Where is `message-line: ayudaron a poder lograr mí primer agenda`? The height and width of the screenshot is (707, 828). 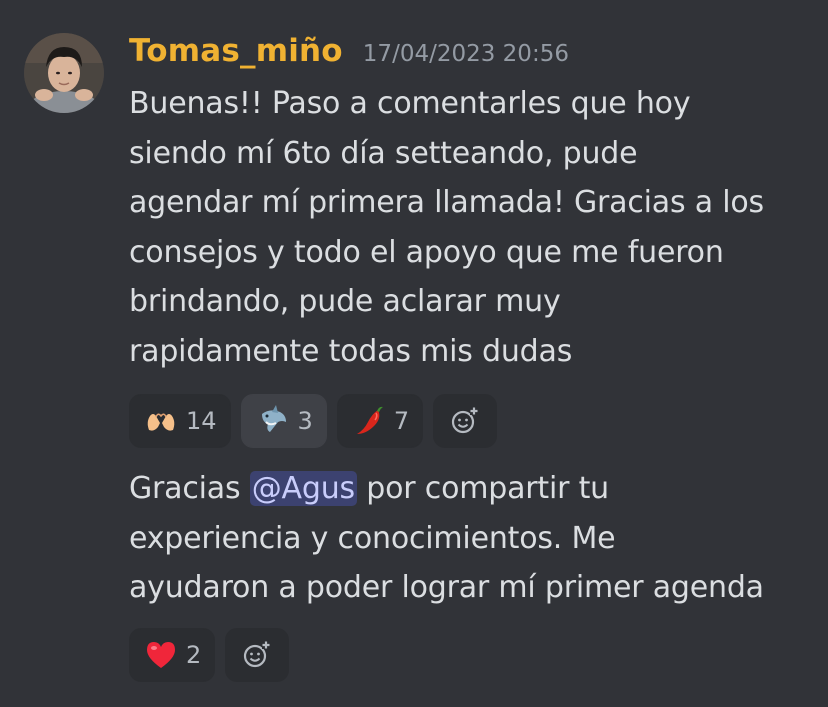 message-line: ayudaron a poder lograr mí primer agenda is located at coordinates (446, 587).